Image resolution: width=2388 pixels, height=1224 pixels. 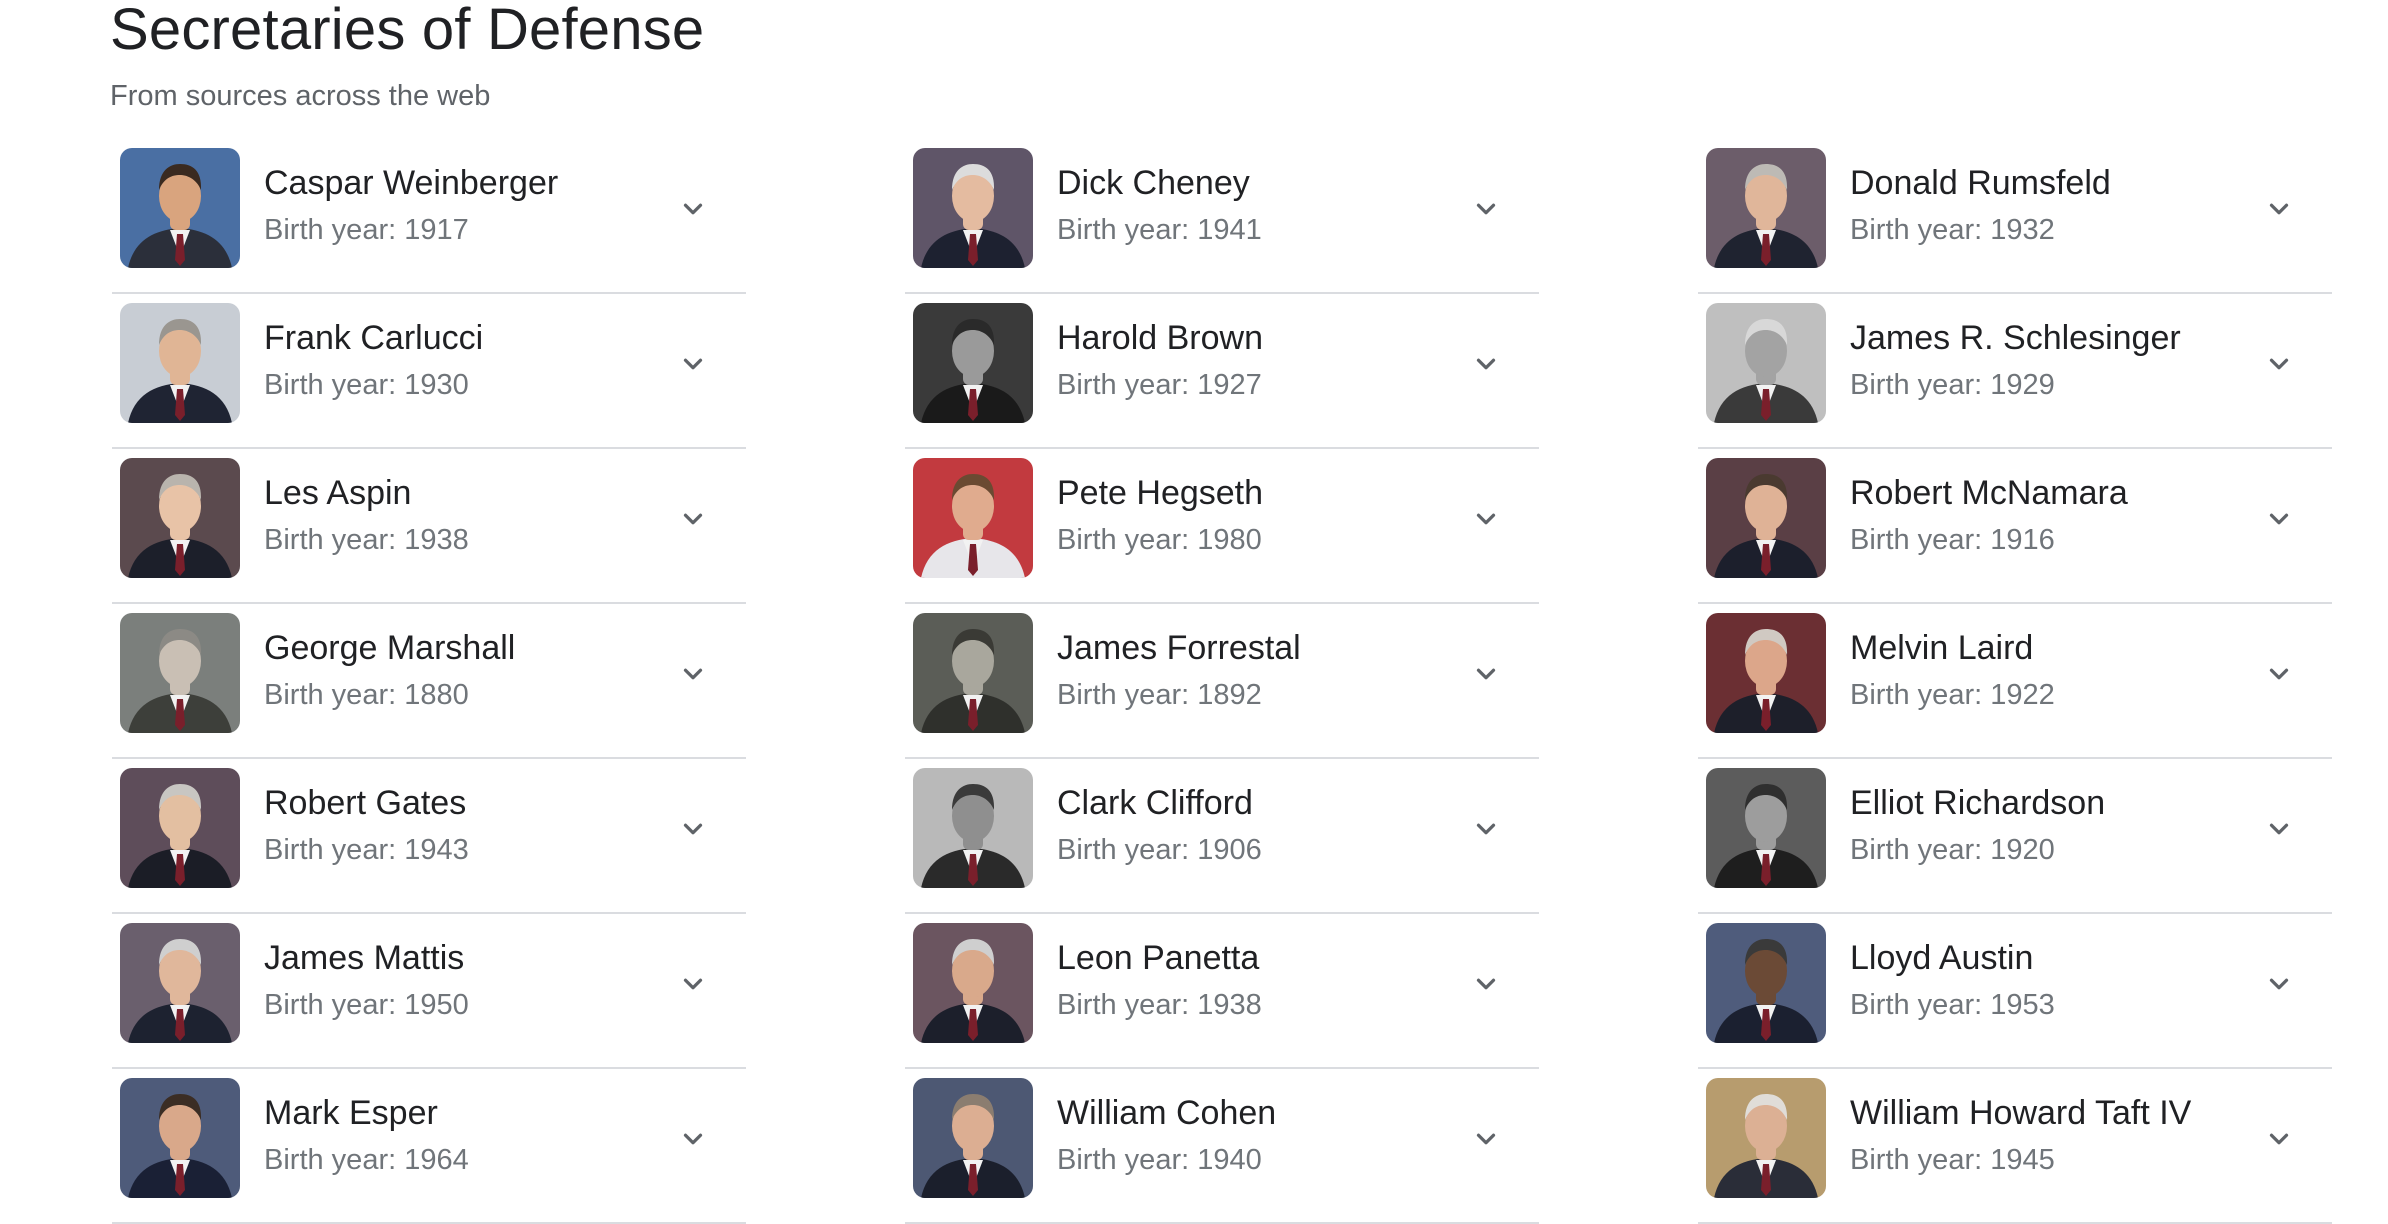 I want to click on birth-year: Birth year: 1932, so click(x=1952, y=230).